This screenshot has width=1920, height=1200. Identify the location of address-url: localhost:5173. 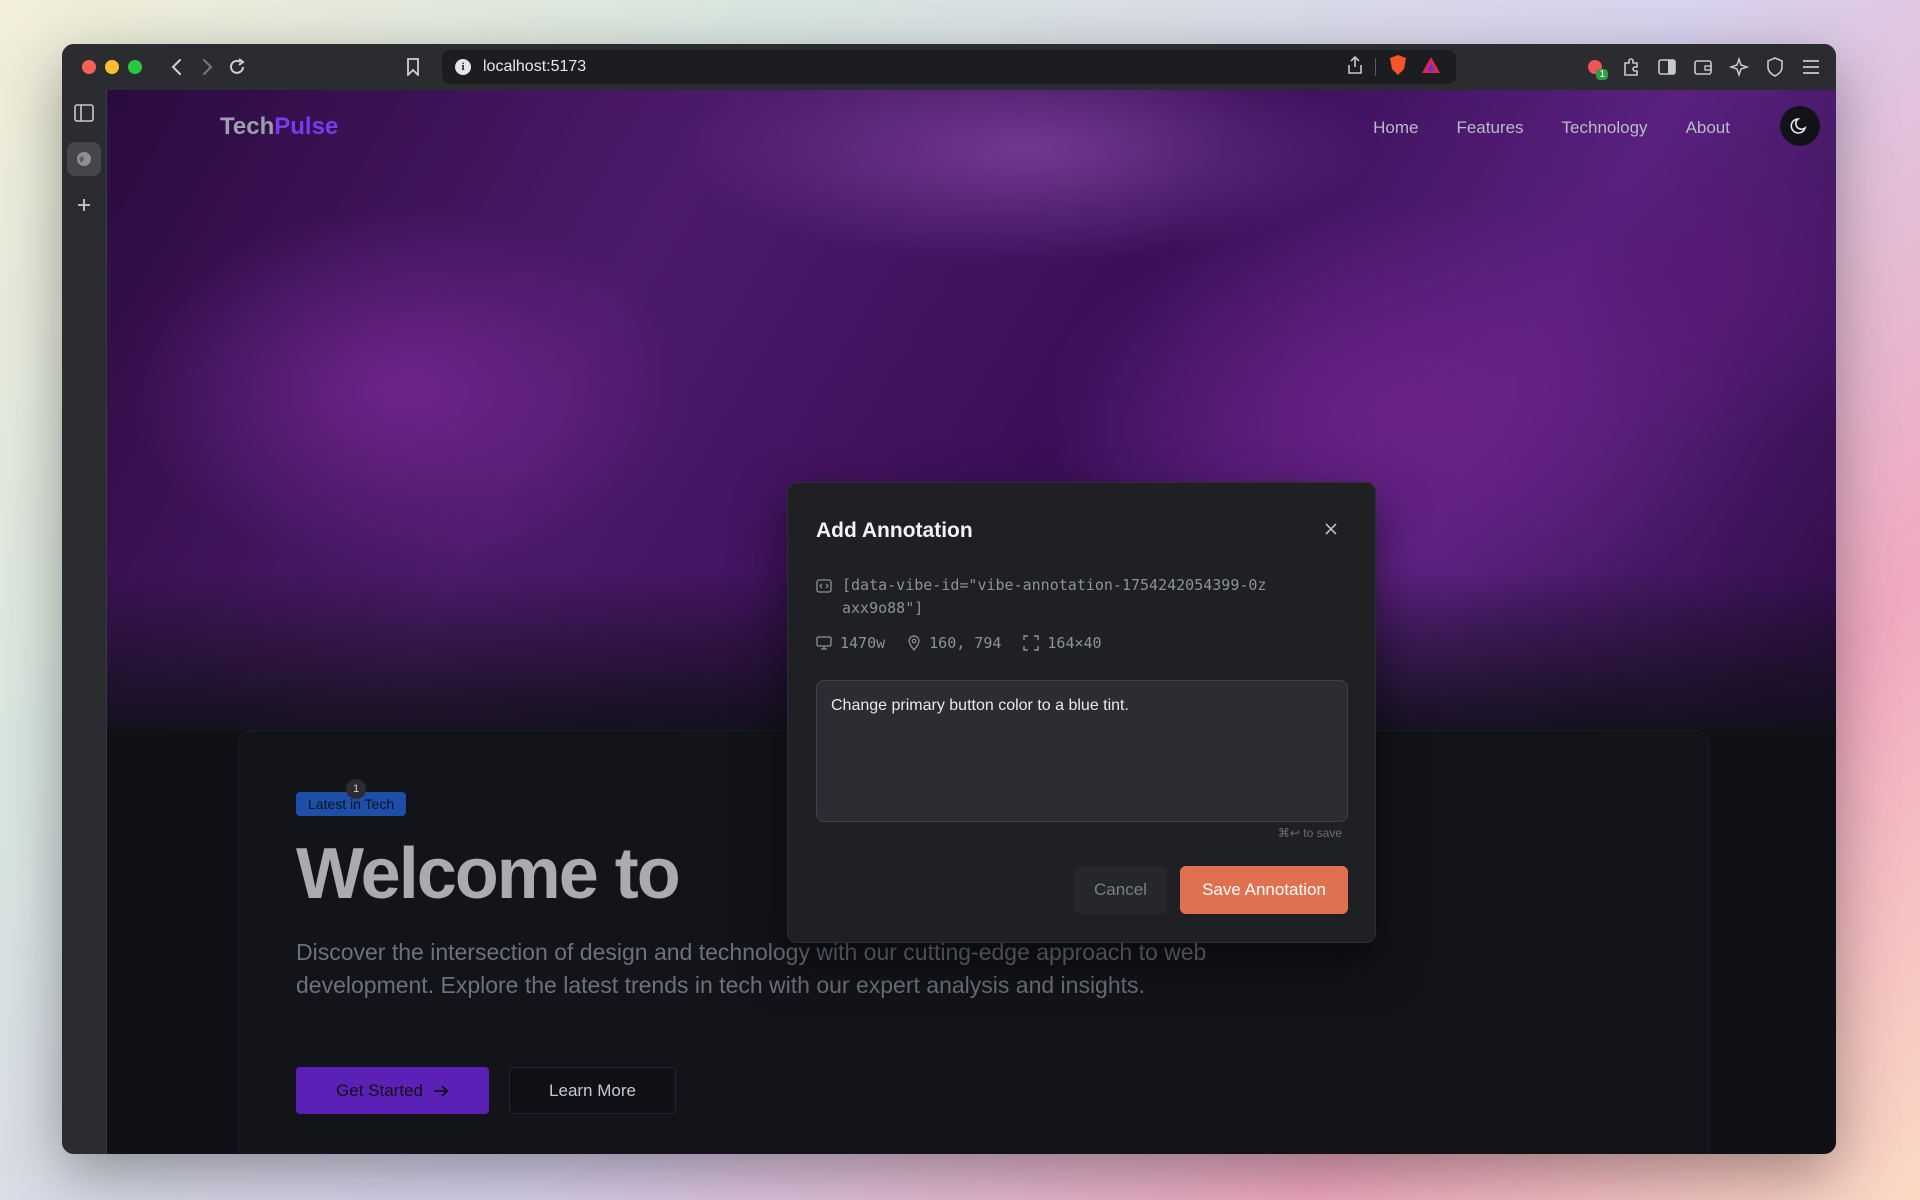
(534, 67).